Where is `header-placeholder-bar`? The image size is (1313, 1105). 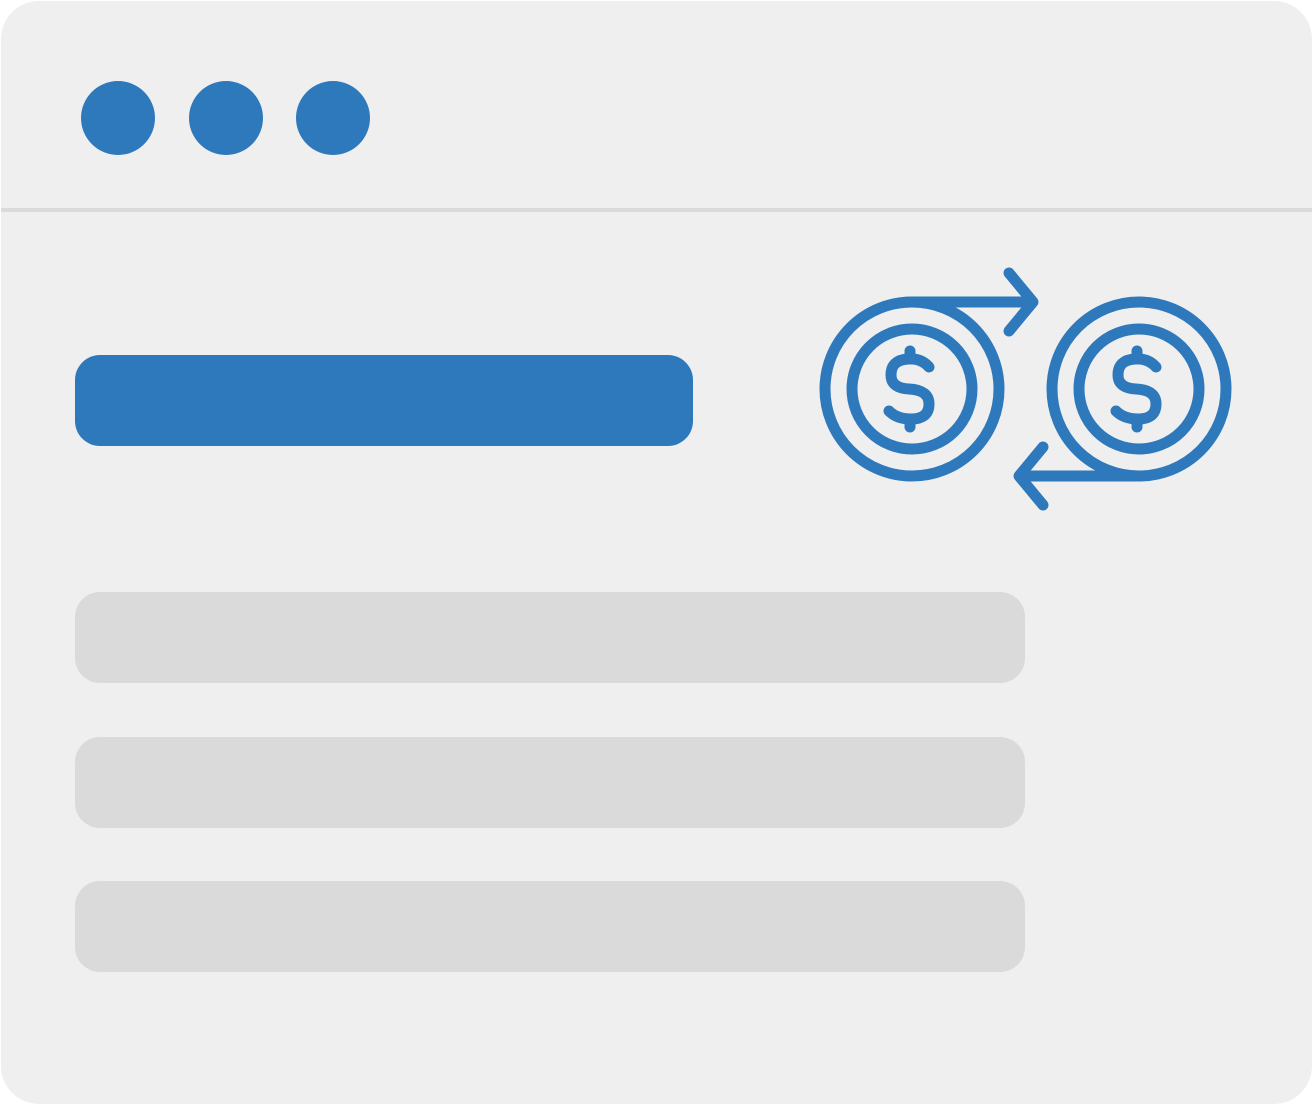 header-placeholder-bar is located at coordinates (384, 400).